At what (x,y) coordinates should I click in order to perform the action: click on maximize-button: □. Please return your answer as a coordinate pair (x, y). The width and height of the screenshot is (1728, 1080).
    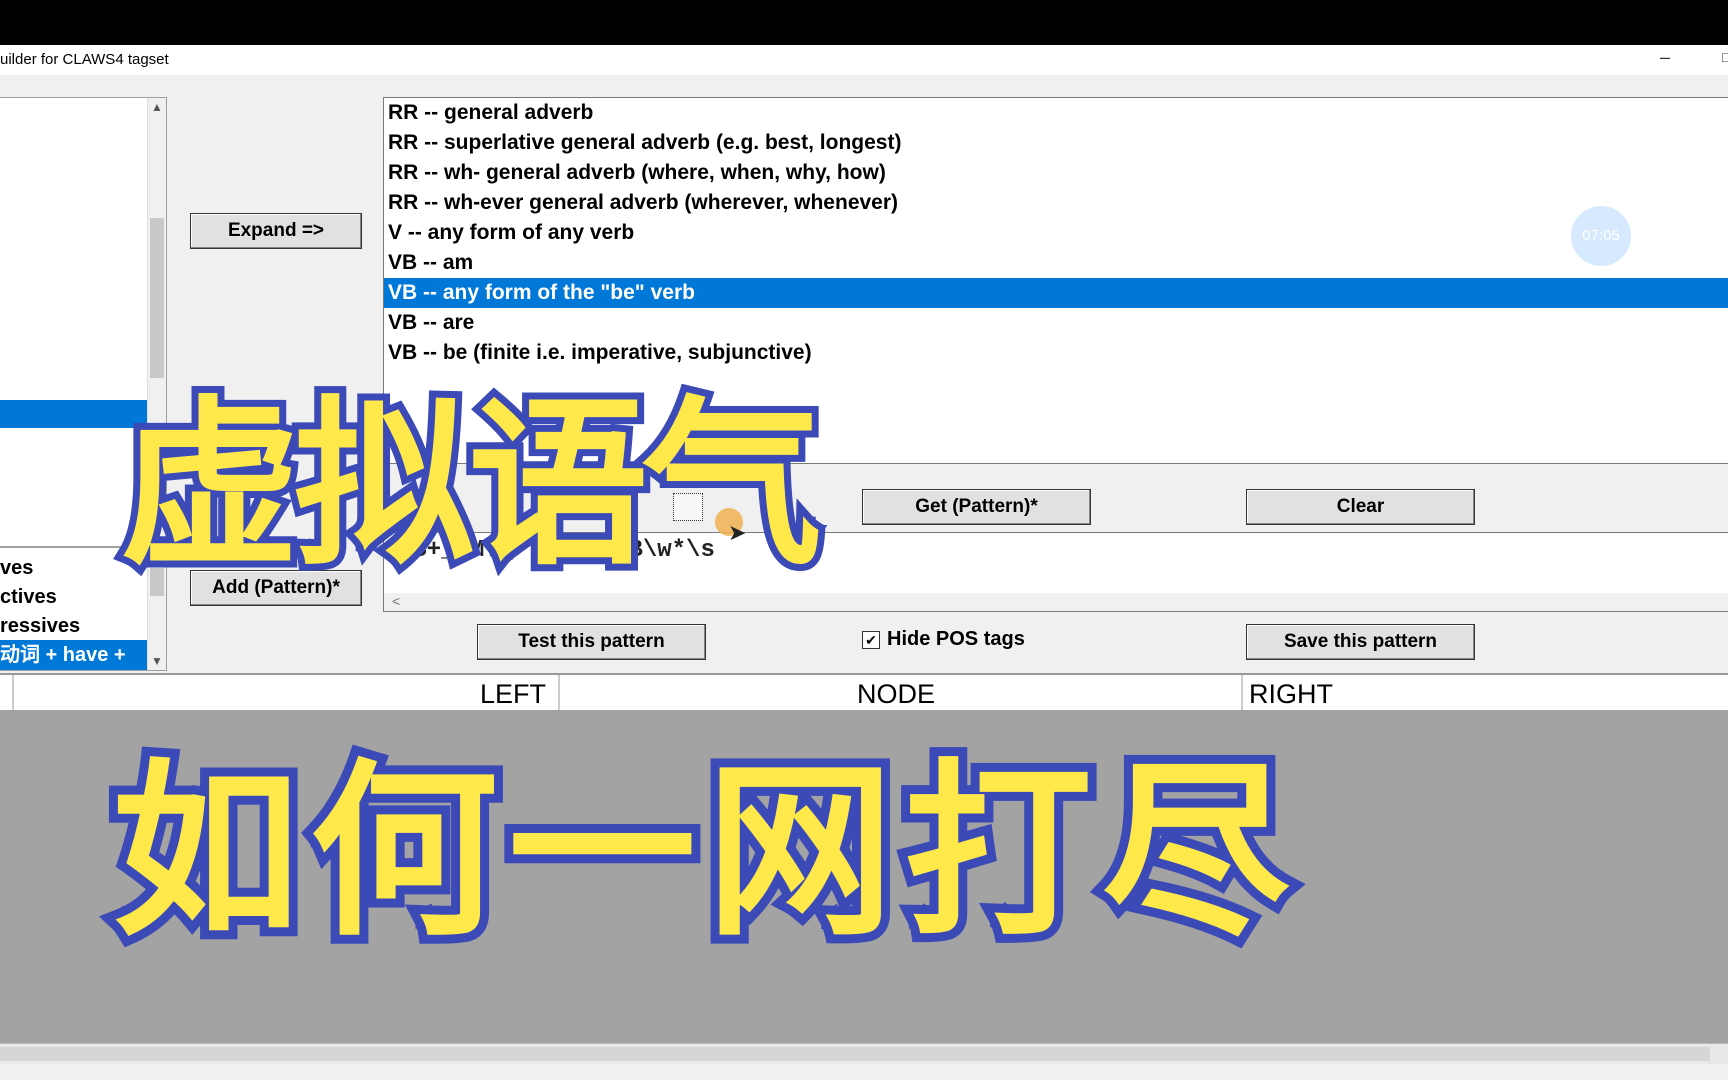
    Looking at the image, I should click on (1725, 57).